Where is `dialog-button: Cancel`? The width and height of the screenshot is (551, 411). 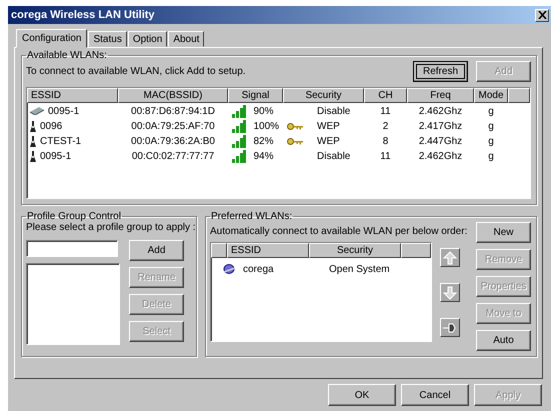 dialog-button: Cancel is located at coordinates (435, 395).